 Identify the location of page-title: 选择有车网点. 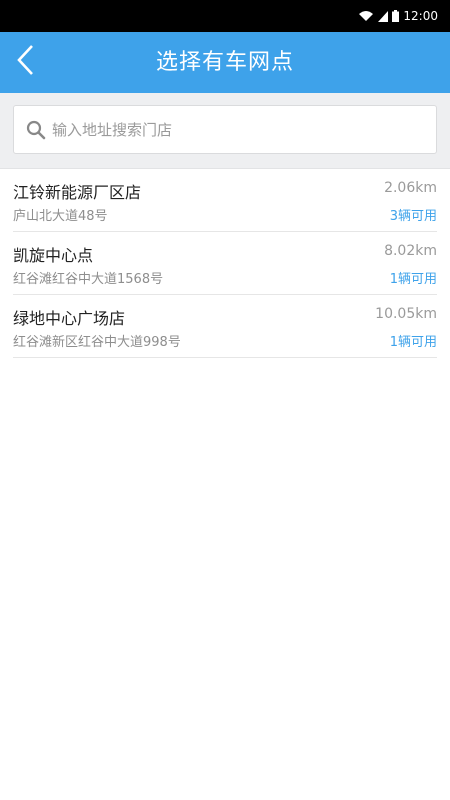
(224, 62).